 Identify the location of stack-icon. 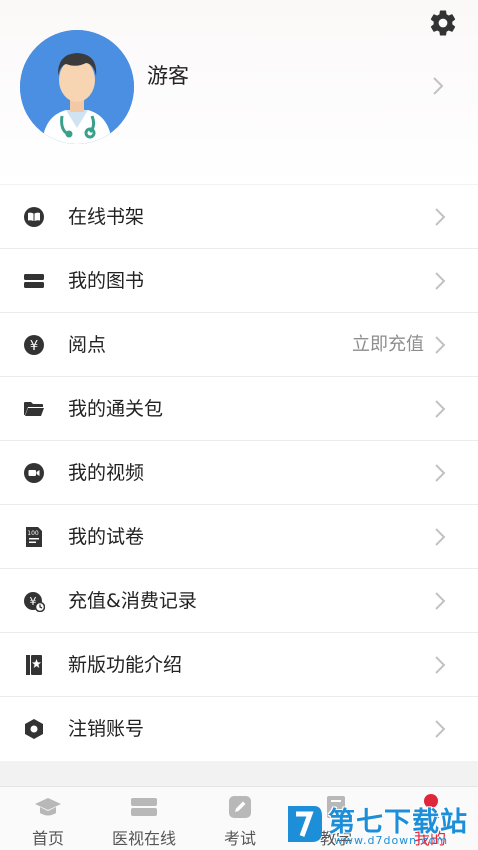
(144, 807).